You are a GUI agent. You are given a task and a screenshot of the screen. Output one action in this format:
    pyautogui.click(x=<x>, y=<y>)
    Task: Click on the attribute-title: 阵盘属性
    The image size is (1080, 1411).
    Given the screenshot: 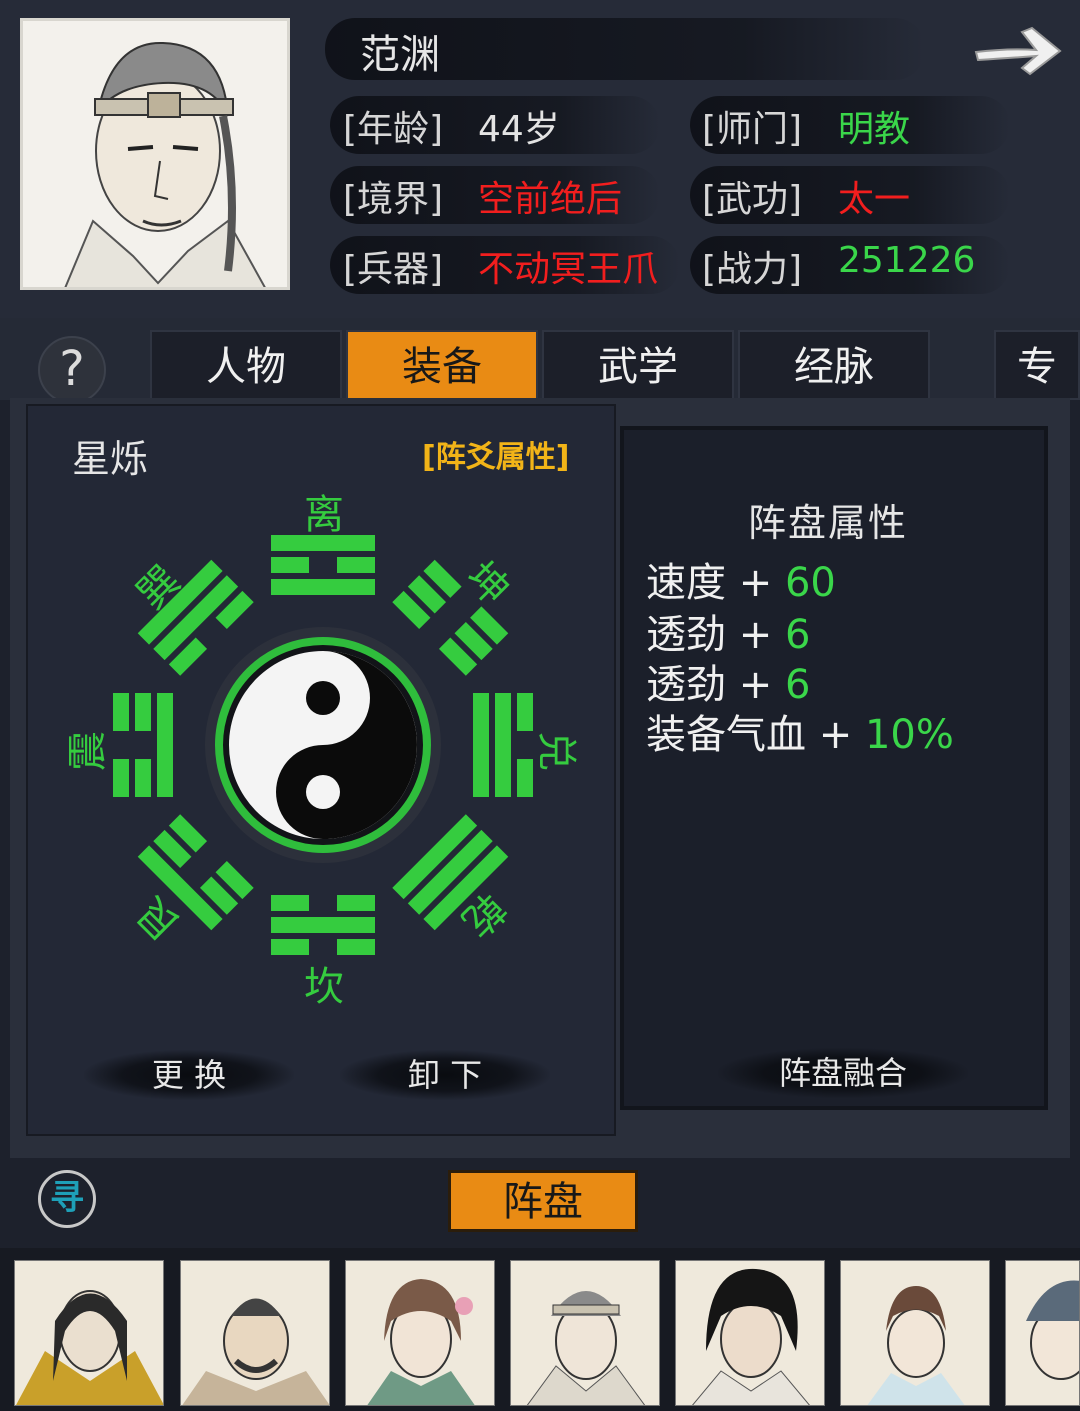 What is the action you would take?
    pyautogui.click(x=828, y=523)
    